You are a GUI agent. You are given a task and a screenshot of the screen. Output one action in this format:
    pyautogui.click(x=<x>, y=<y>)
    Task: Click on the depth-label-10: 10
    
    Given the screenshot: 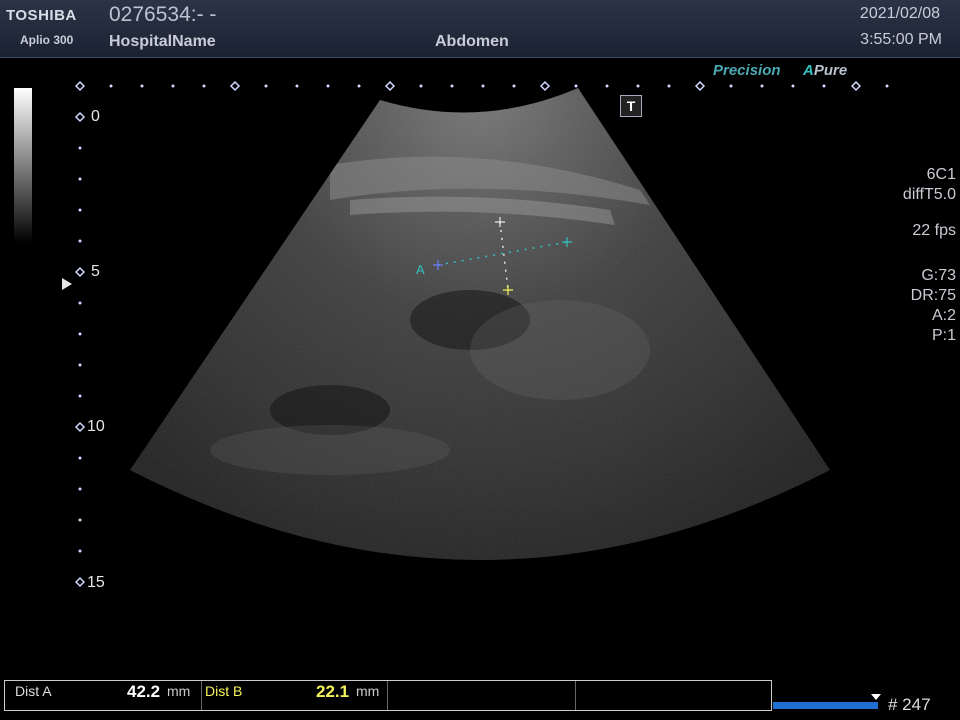 What is the action you would take?
    pyautogui.click(x=96, y=426)
    